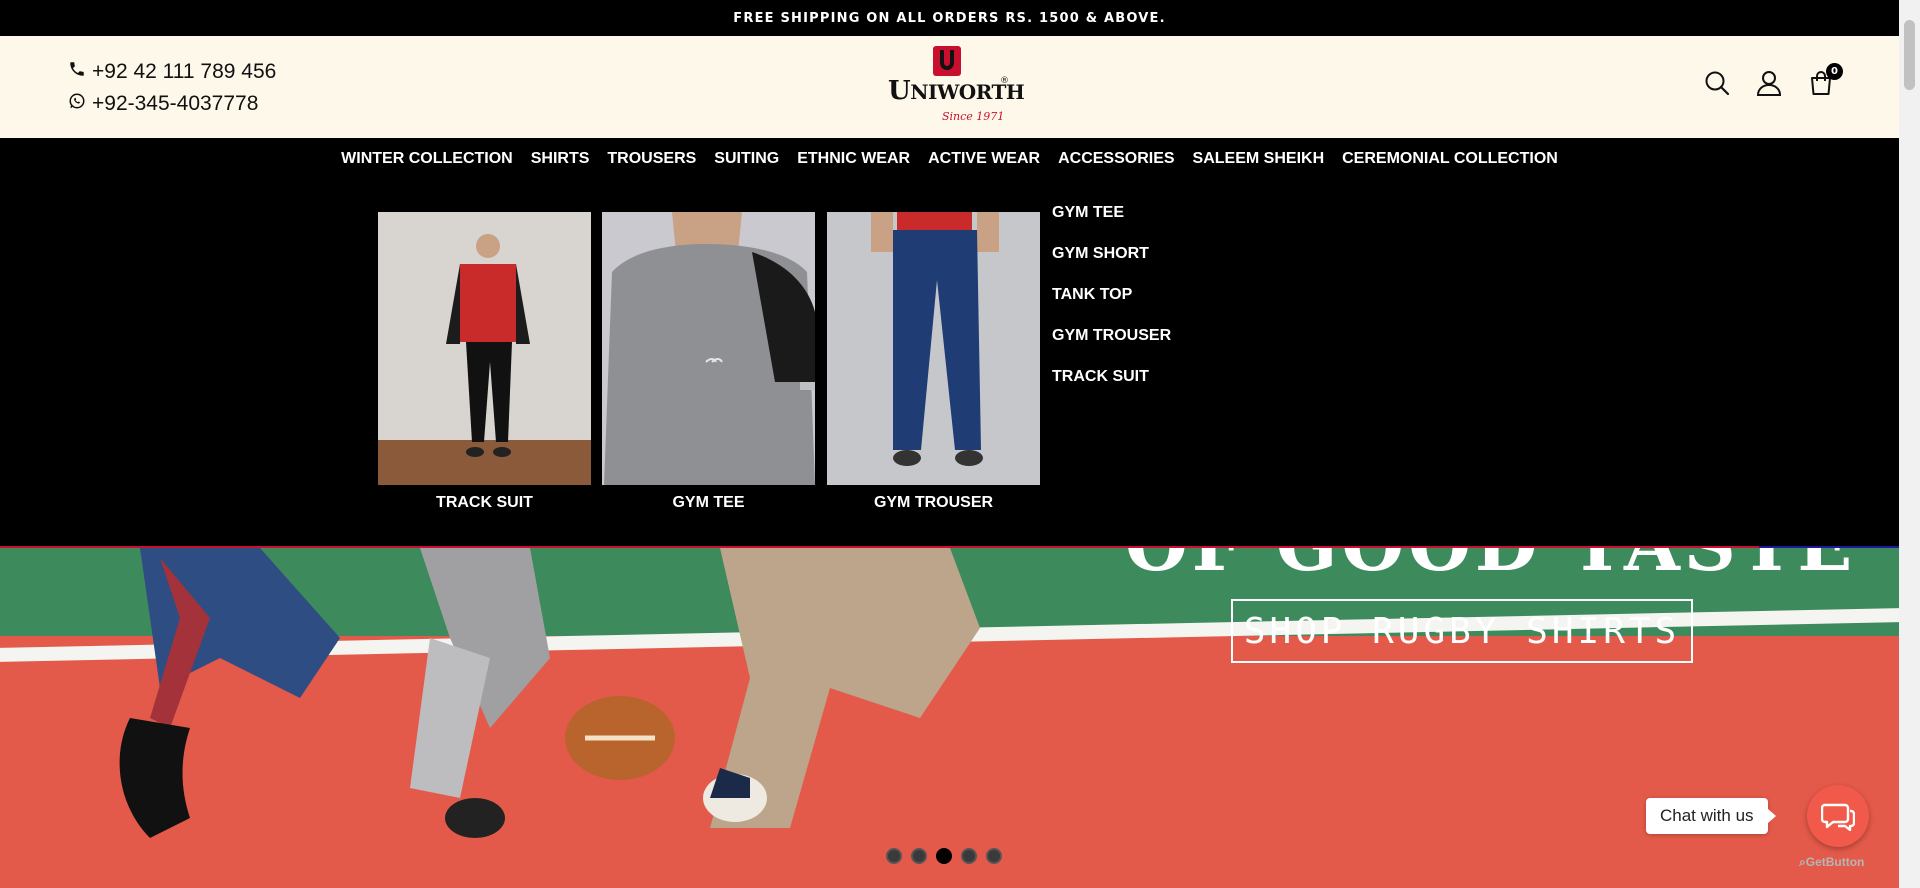  What do you see at coordinates (853, 159) in the screenshot?
I see `nav-item-ethnic-wear: ETHNIC WEAR` at bounding box center [853, 159].